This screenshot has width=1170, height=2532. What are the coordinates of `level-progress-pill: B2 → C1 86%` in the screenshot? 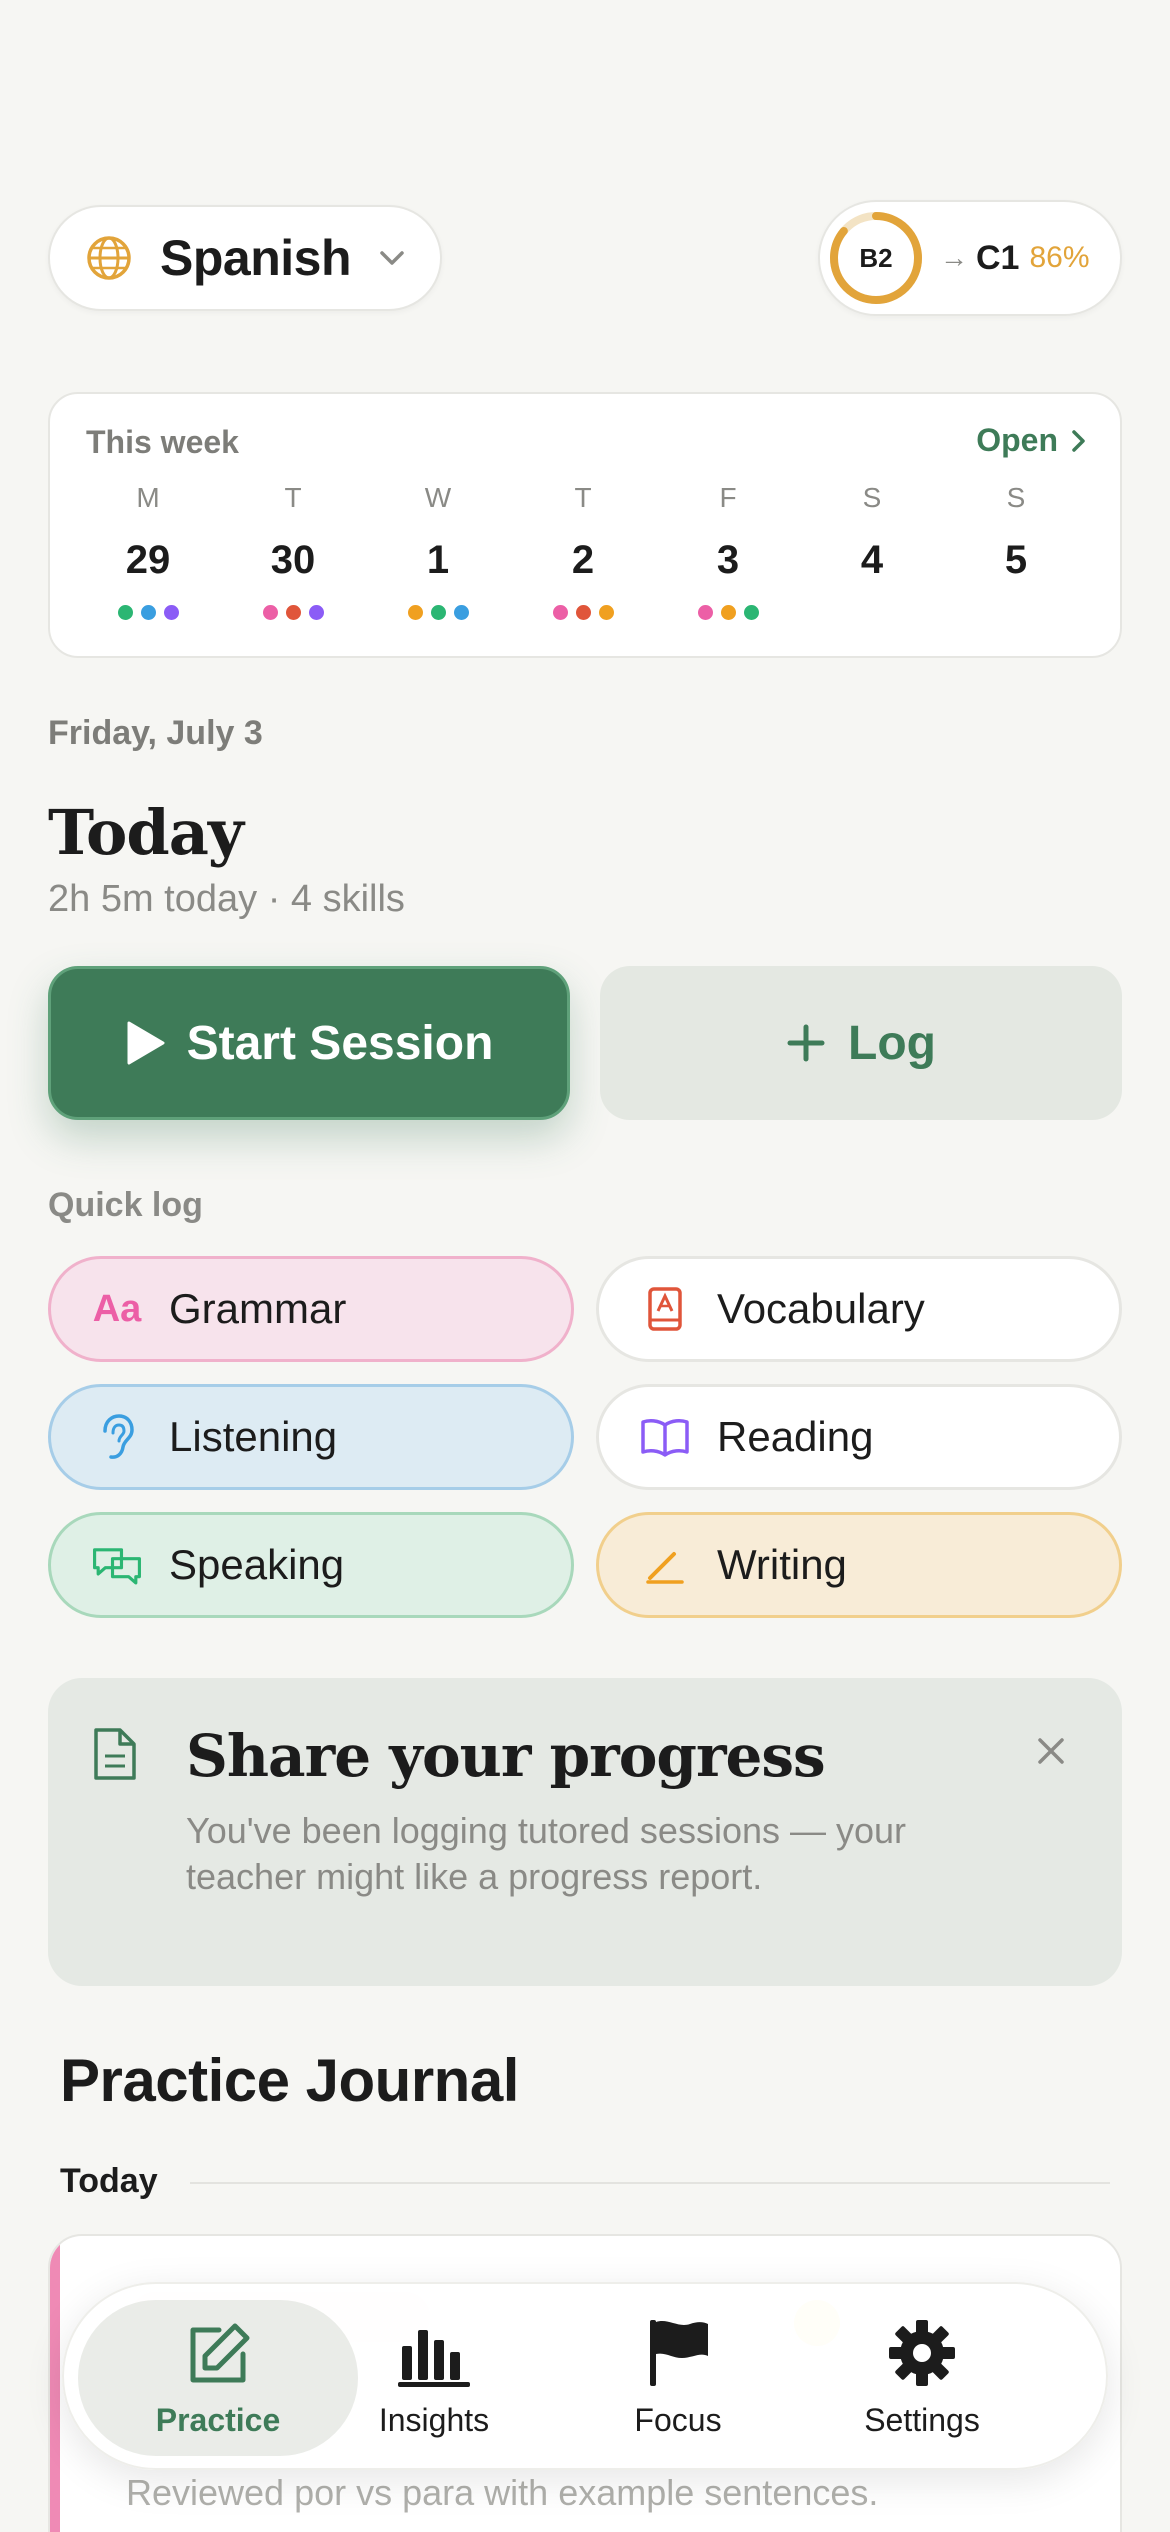 It's located at (970, 258).